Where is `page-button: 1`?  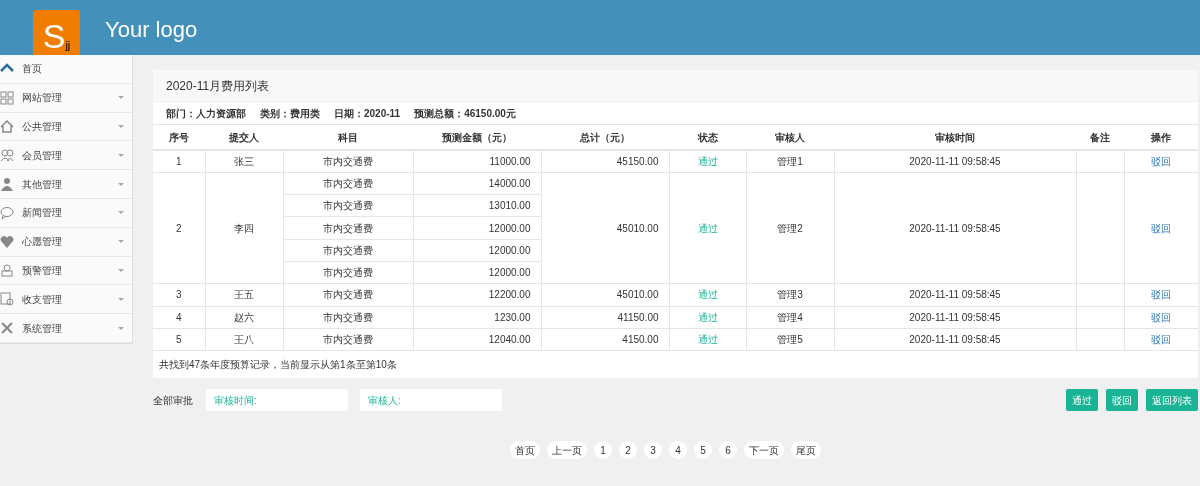
page-button: 1 is located at coordinates (603, 450).